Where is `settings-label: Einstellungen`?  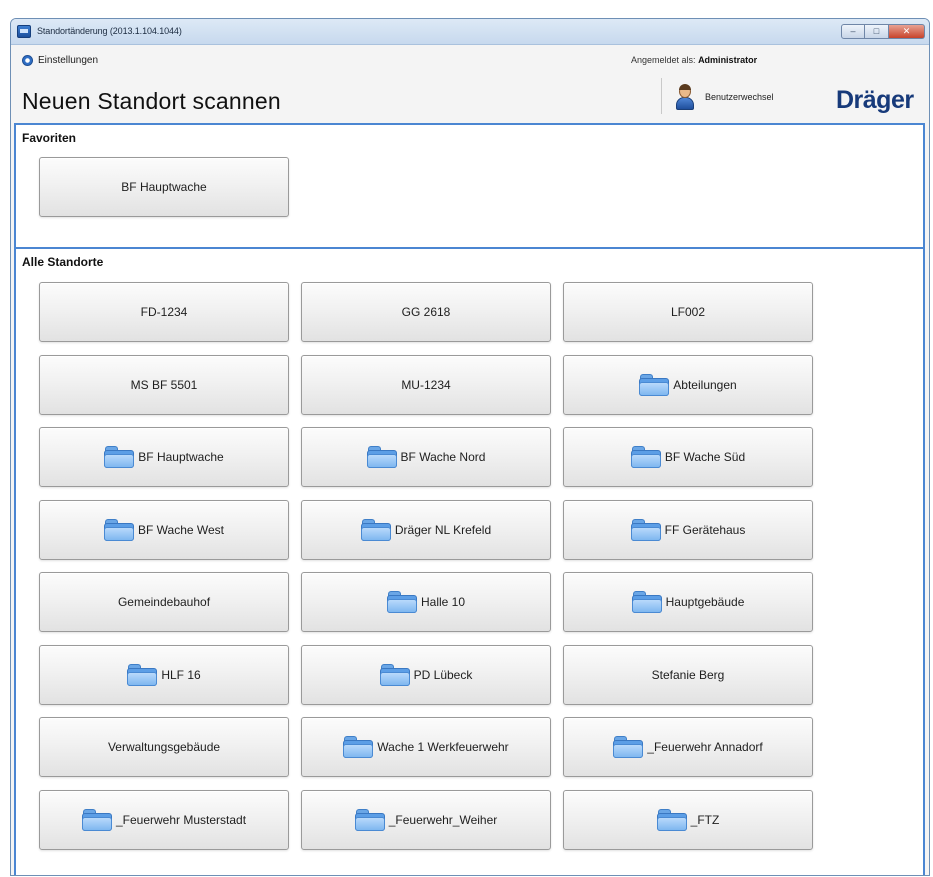
settings-label: Einstellungen is located at coordinates (68, 60).